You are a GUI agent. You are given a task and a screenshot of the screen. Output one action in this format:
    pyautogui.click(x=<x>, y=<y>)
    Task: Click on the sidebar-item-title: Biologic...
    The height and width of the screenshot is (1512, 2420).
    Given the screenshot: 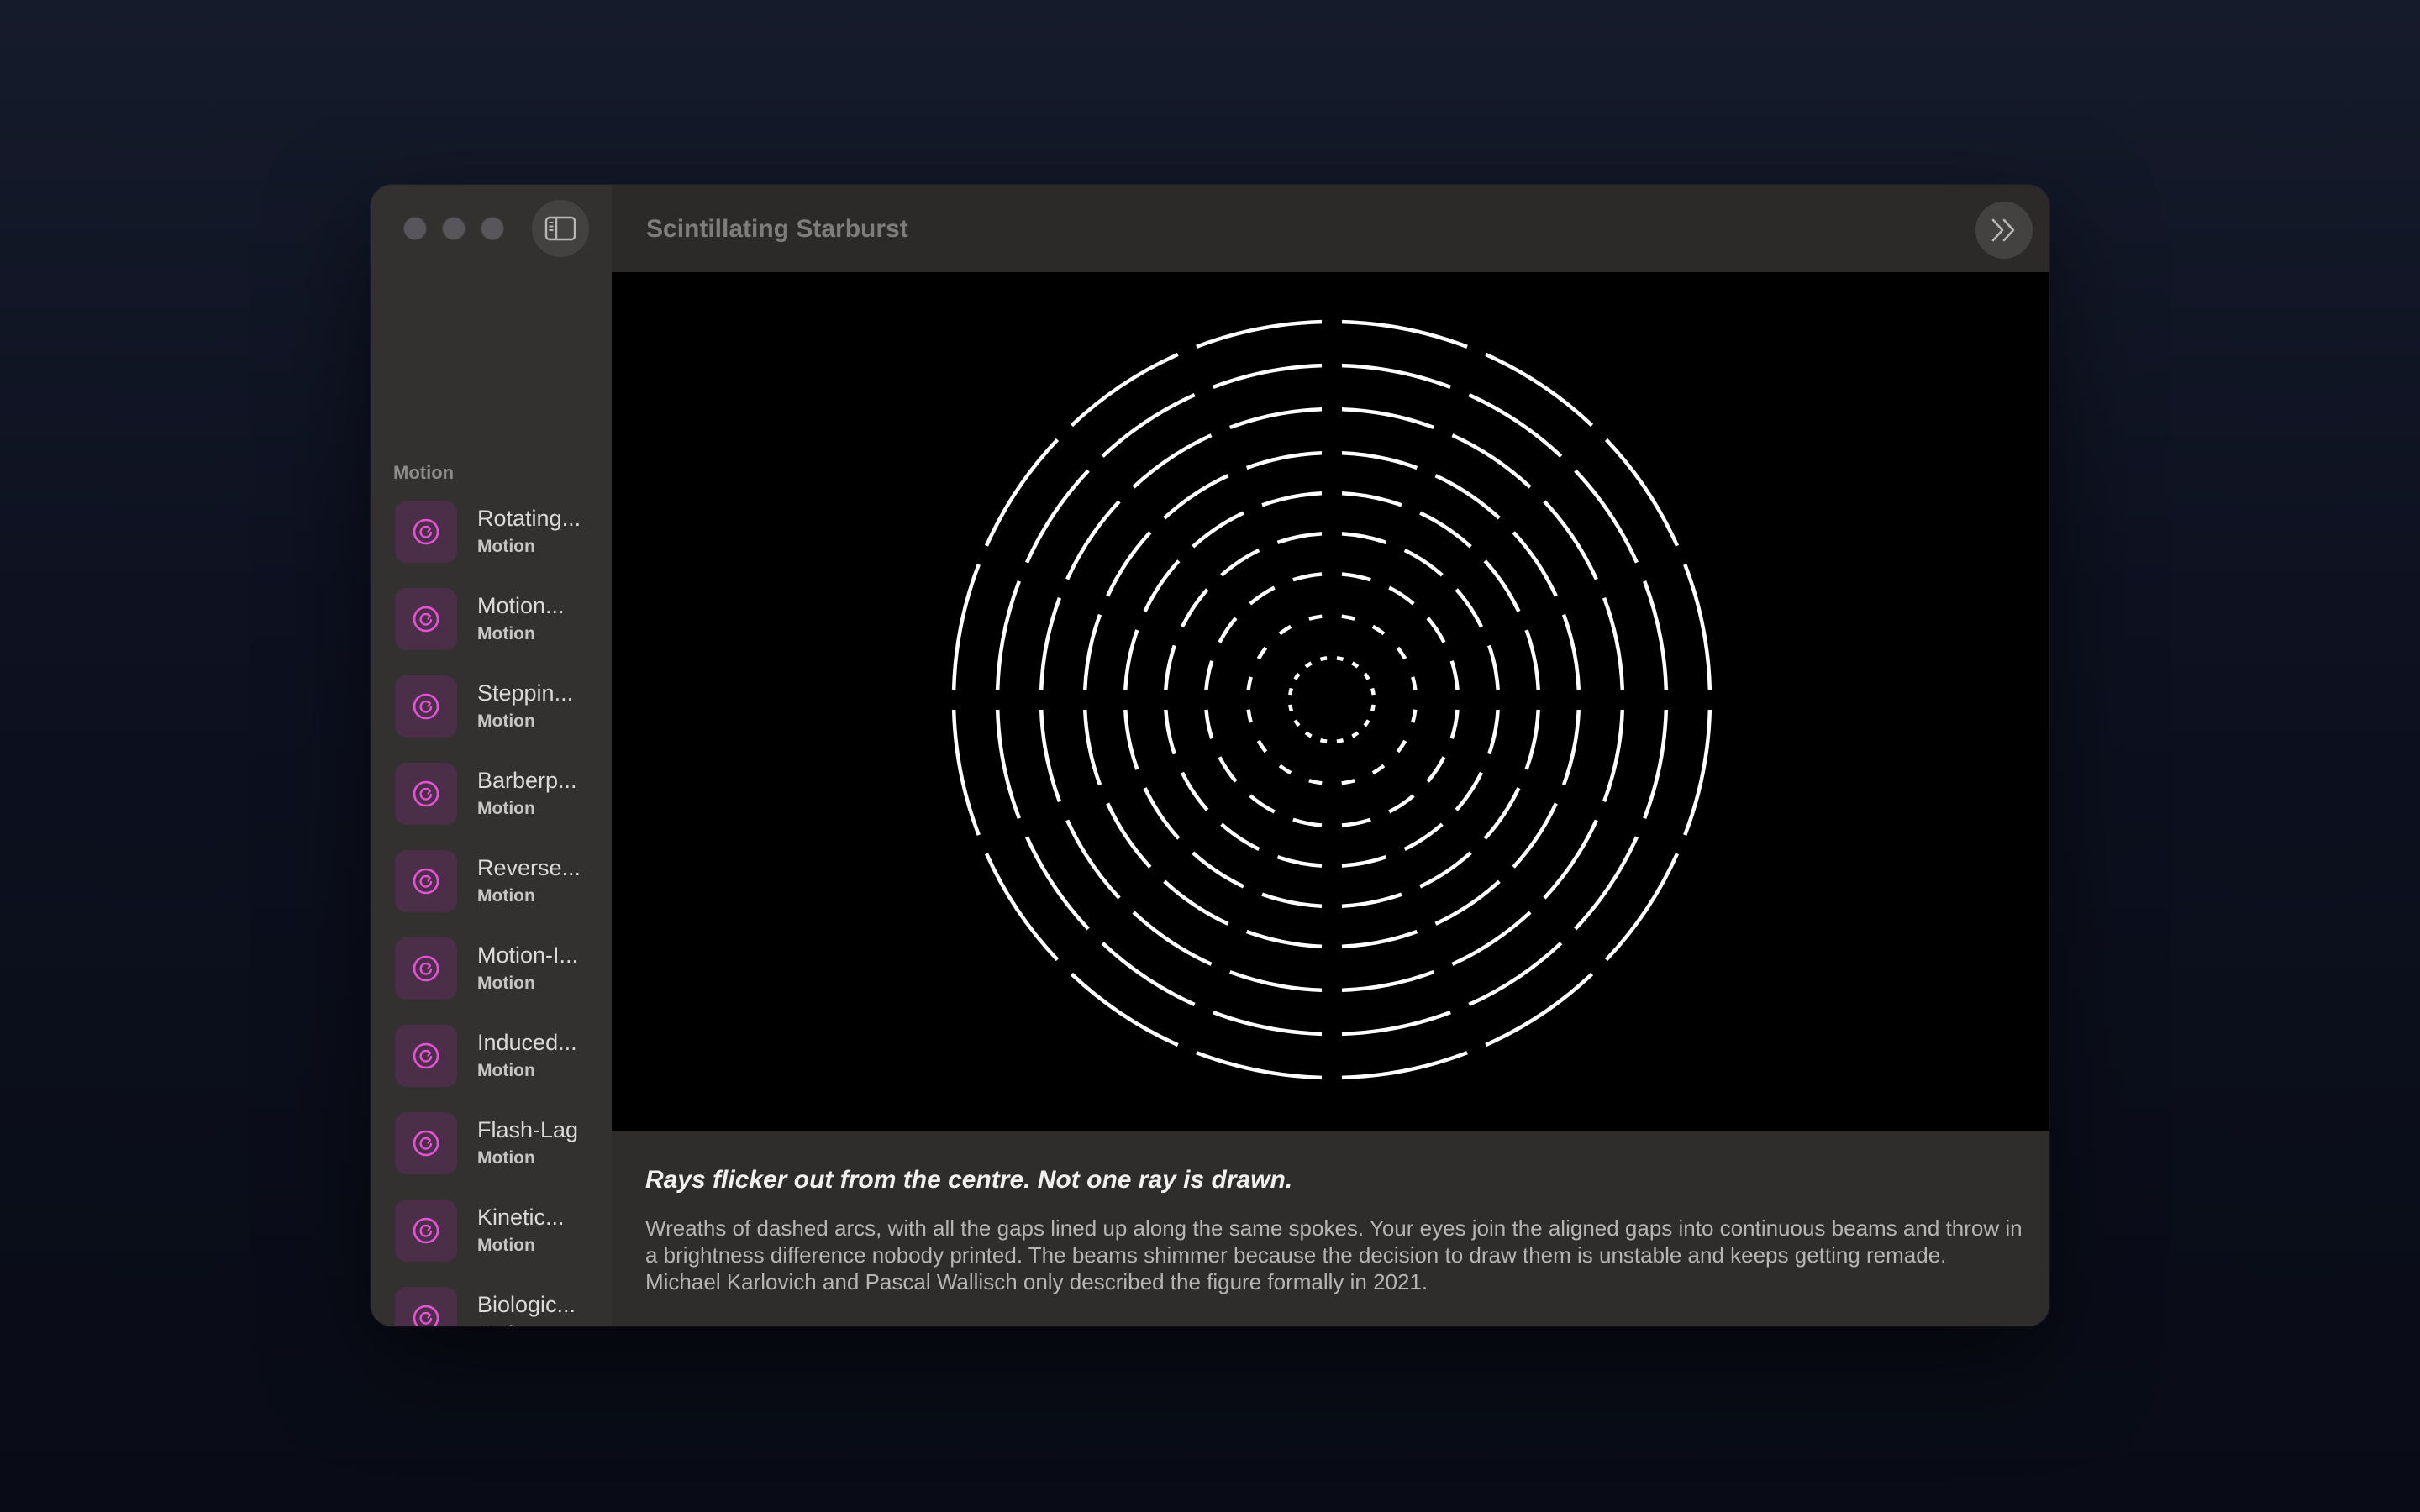 What is the action you would take?
    pyautogui.click(x=526, y=1304)
    